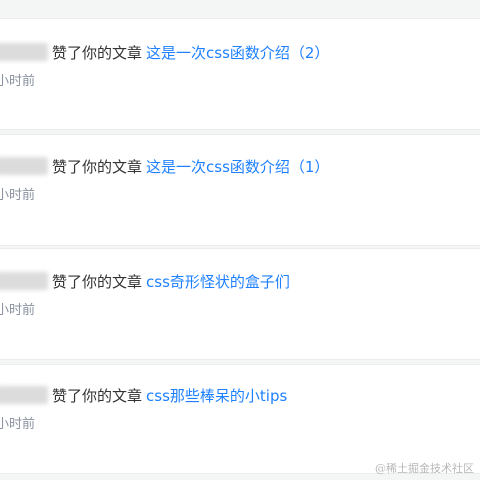  I want to click on notification-text: 赞了你的文章 这是一次css函数介绍（1）, so click(164, 167).